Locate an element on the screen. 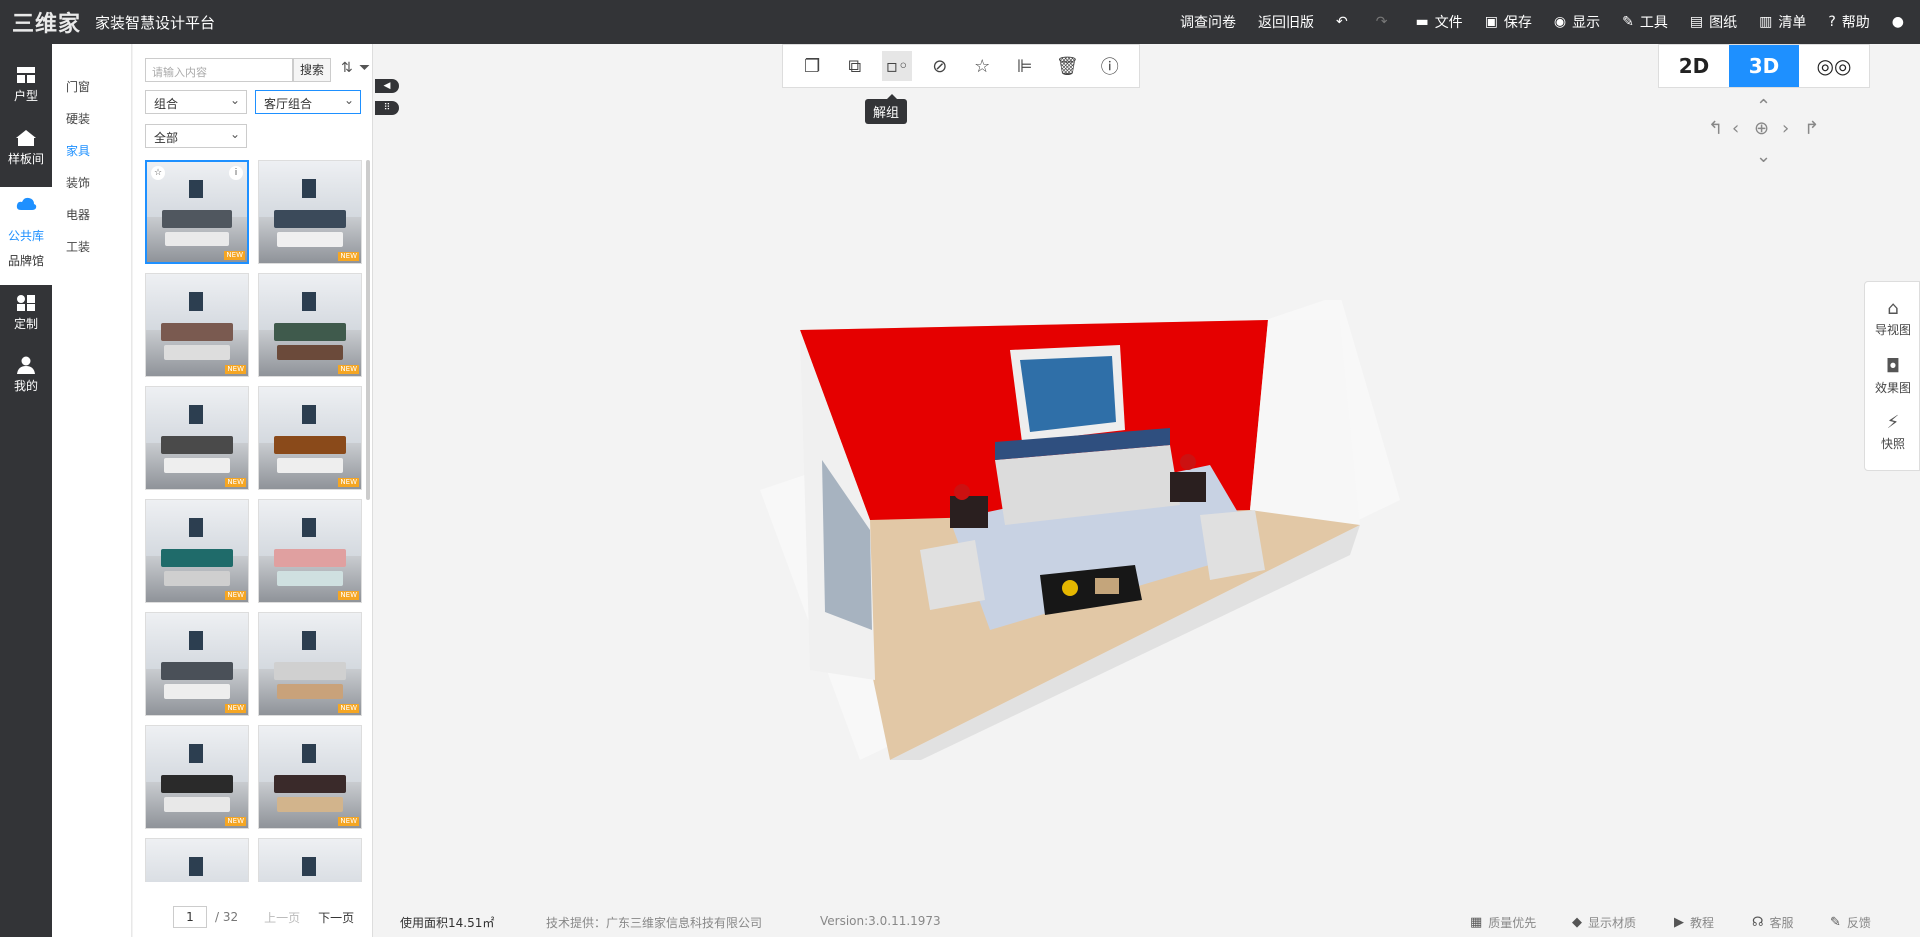 This screenshot has height=937, width=1920. category-decoration: 装饰 is located at coordinates (78, 182).